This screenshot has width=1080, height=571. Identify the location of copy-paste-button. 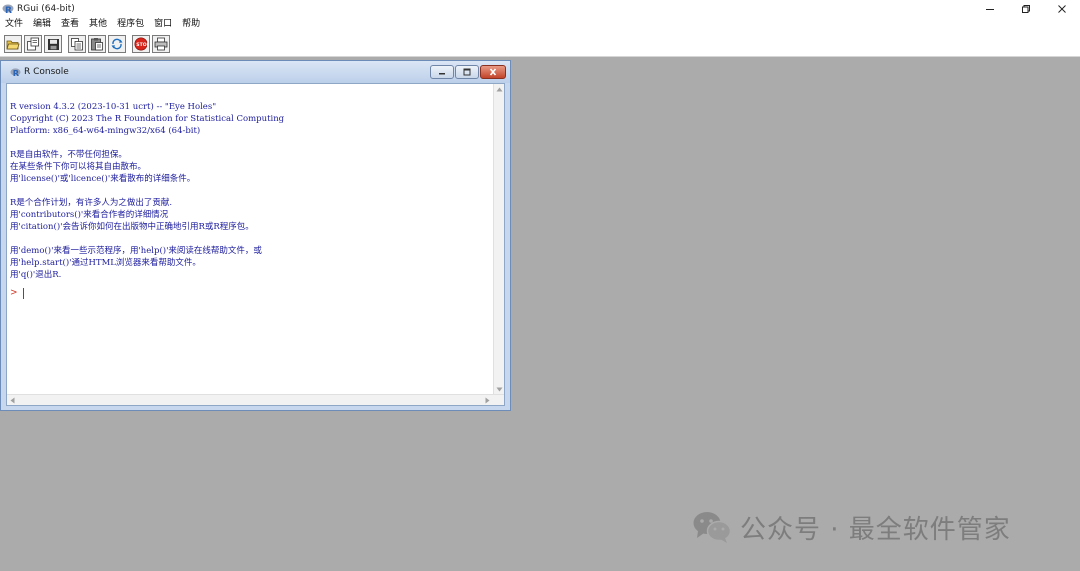
(117, 44).